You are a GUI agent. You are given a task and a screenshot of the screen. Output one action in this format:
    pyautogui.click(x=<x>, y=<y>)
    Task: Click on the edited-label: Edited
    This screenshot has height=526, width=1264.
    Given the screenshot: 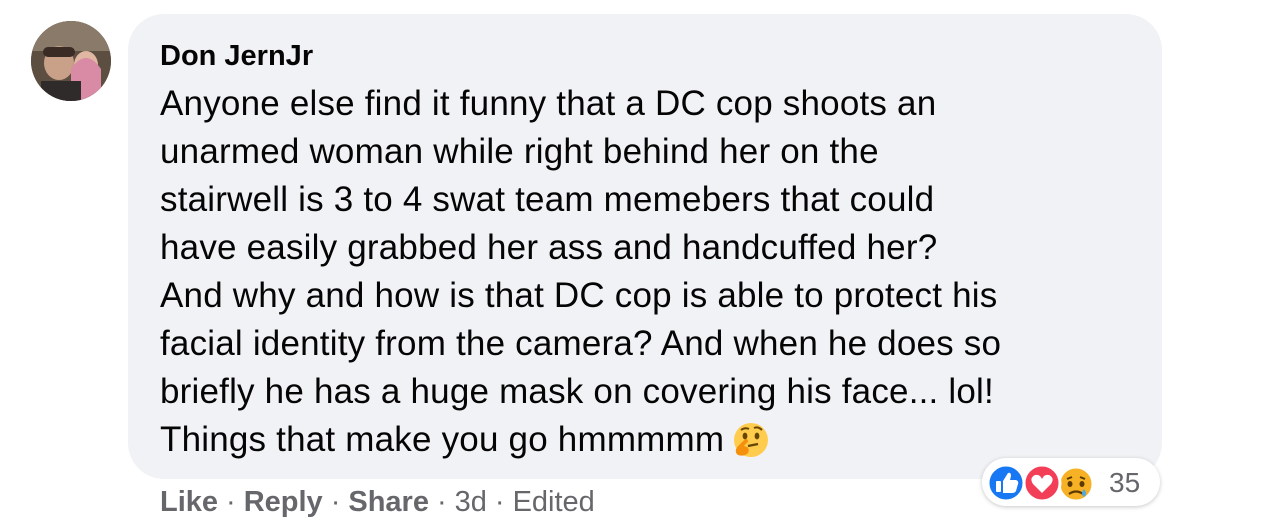 What is the action you would take?
    pyautogui.click(x=554, y=502)
    